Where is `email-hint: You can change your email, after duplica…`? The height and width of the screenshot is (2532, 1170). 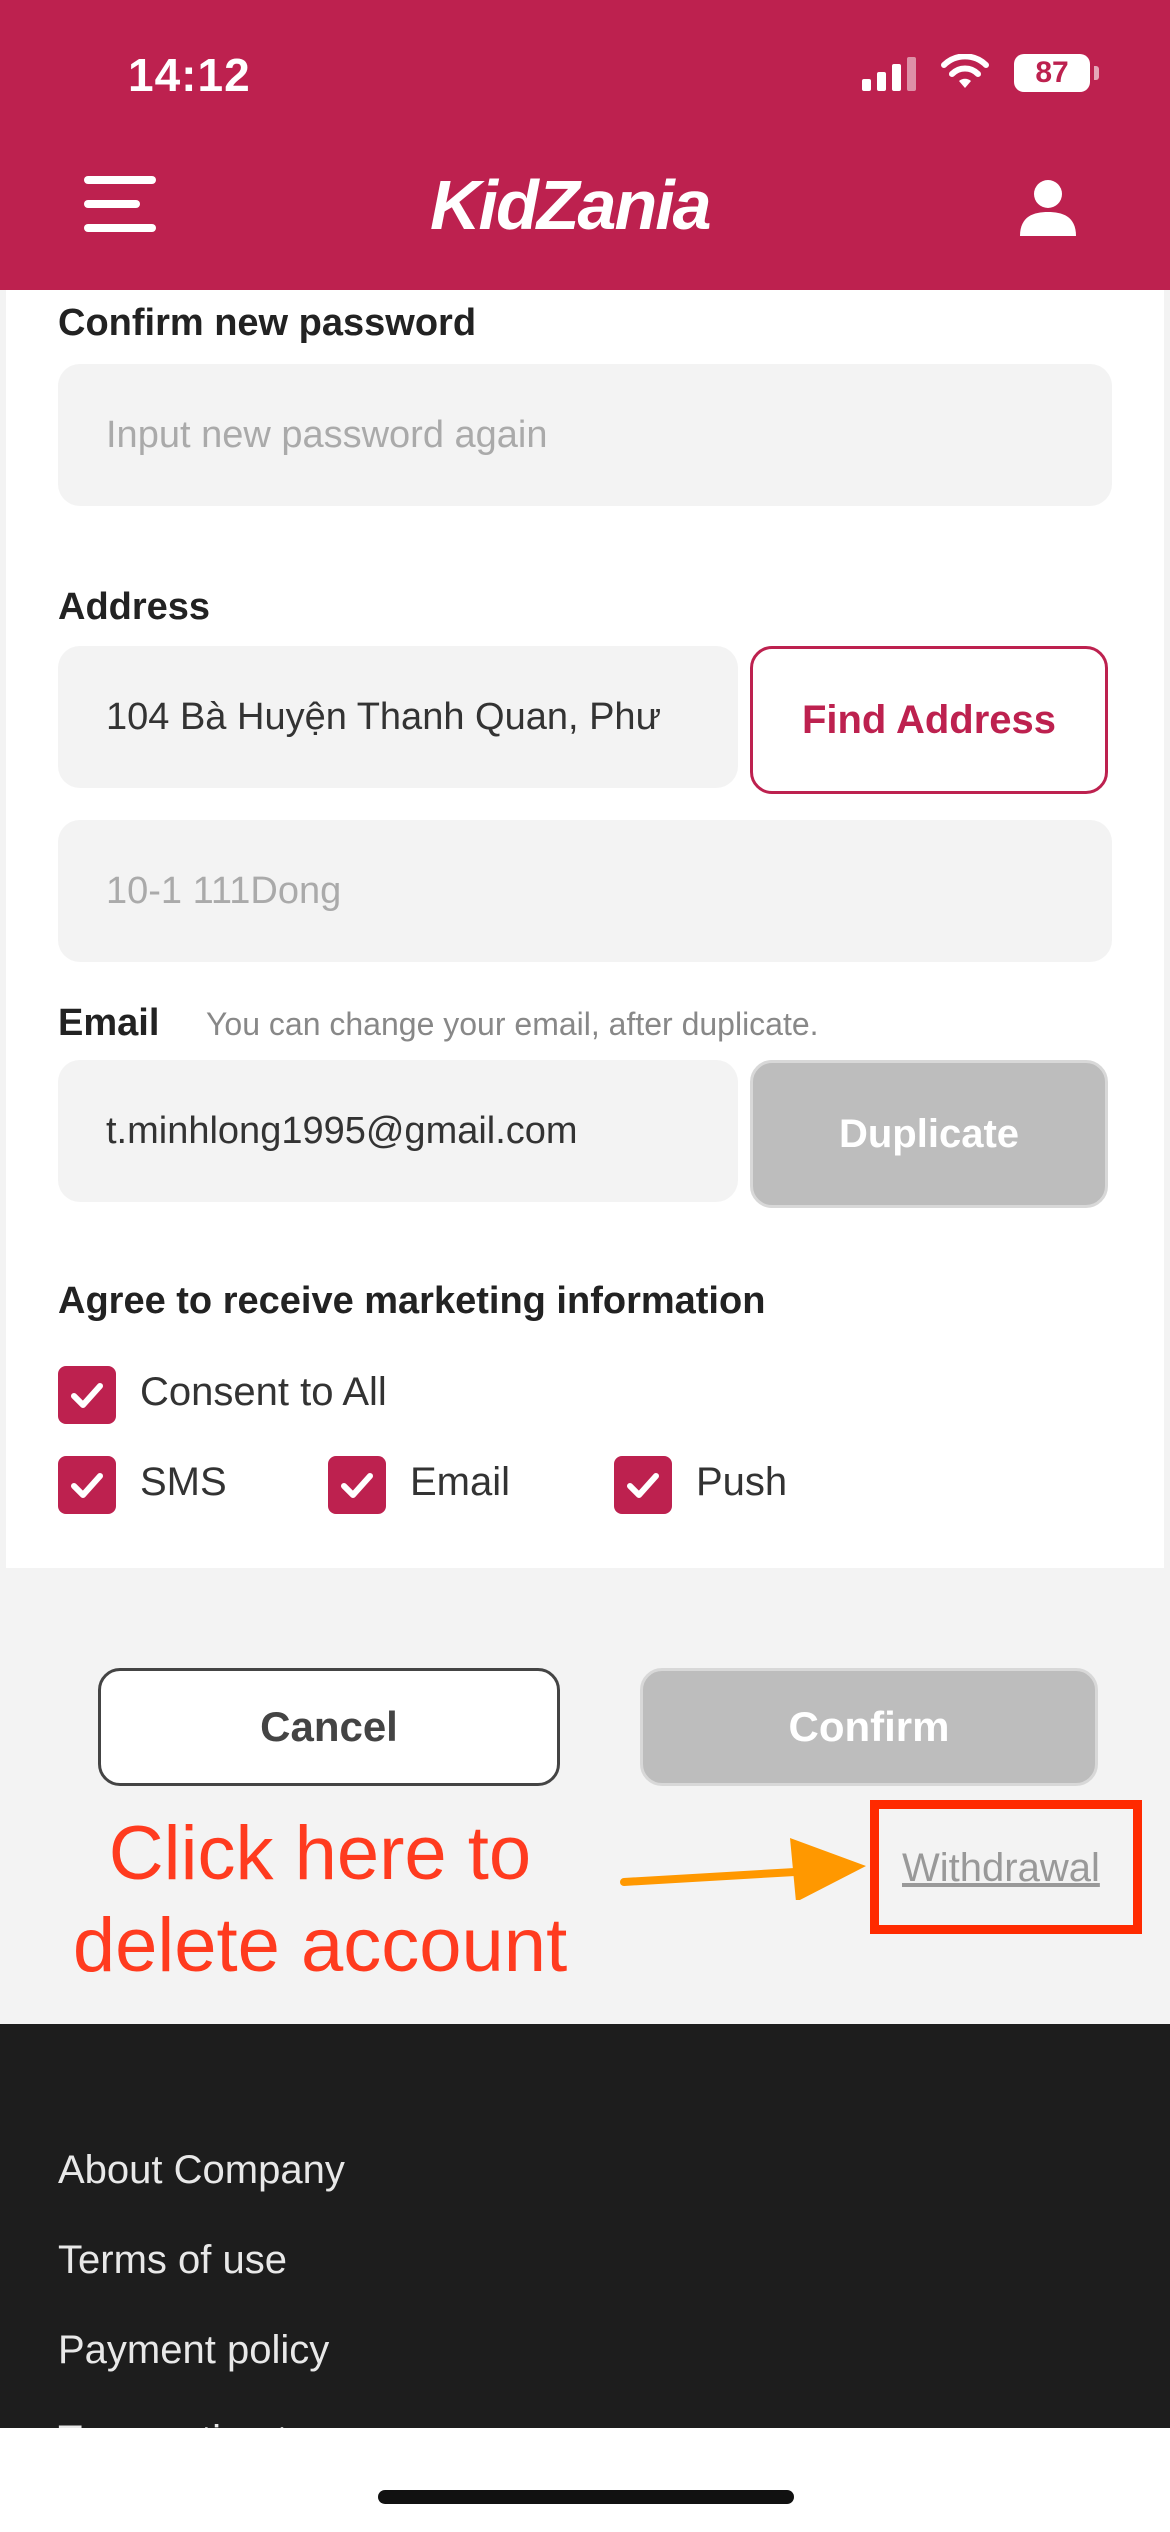
email-hint: You can change your email, after duplica… is located at coordinates (512, 1024).